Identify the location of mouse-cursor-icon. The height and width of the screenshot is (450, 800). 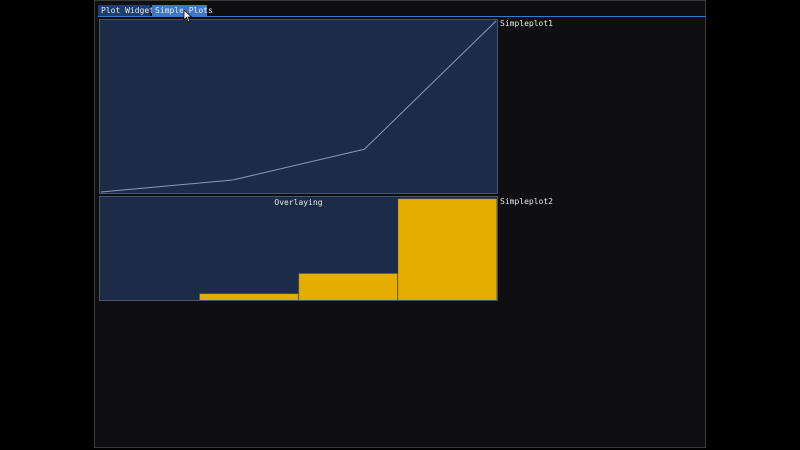
(188, 16).